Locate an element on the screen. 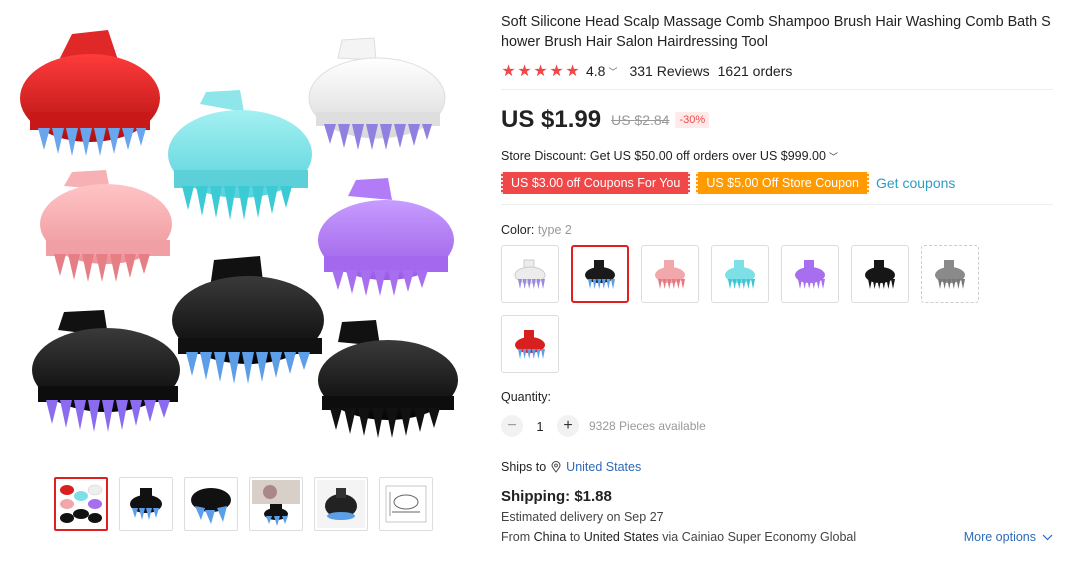  coupon-for-you: US $3.00 off Coupons For You is located at coordinates (596, 183).